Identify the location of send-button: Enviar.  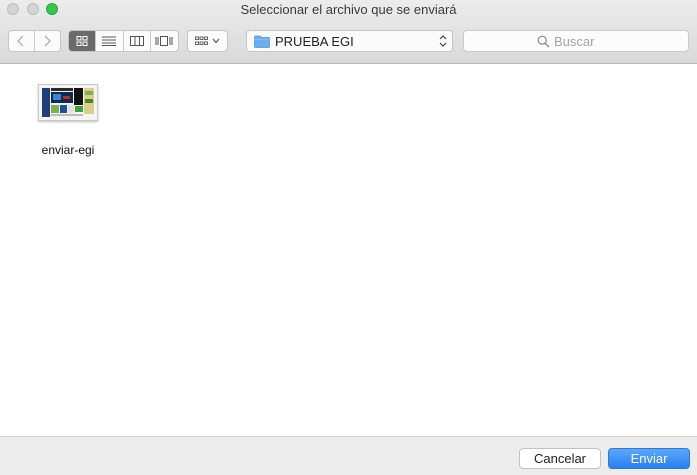
(649, 458).